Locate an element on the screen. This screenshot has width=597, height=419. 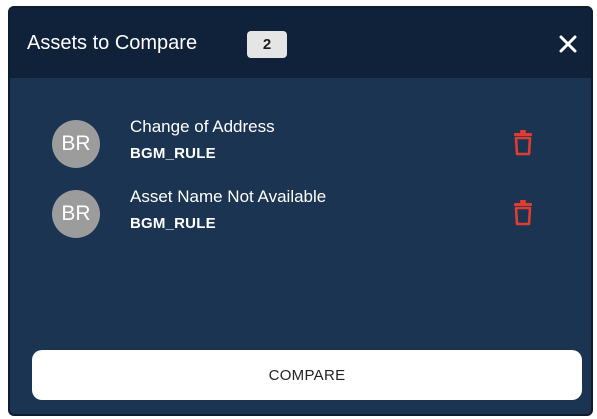
close-button is located at coordinates (568, 44).